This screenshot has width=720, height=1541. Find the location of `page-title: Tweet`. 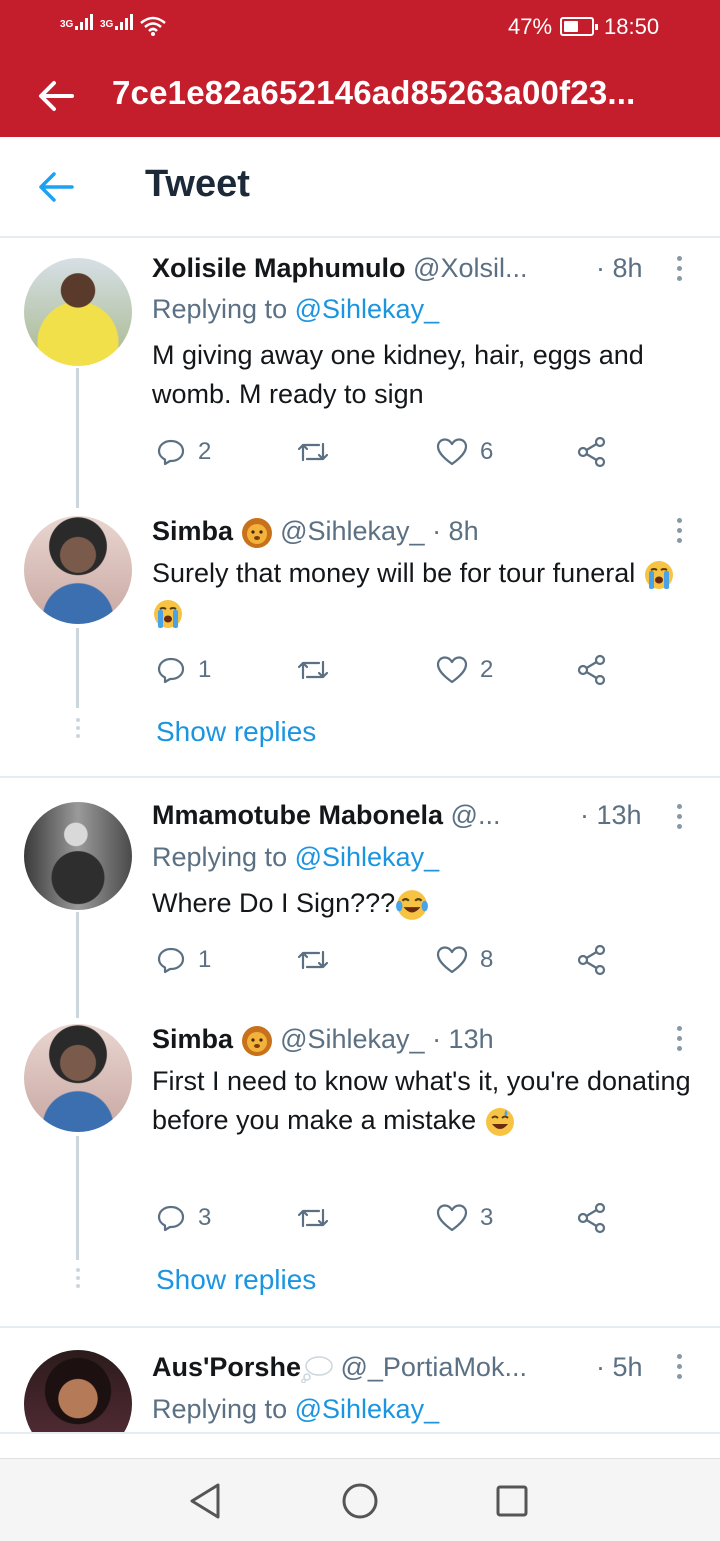

page-title: Tweet is located at coordinates (197, 184).